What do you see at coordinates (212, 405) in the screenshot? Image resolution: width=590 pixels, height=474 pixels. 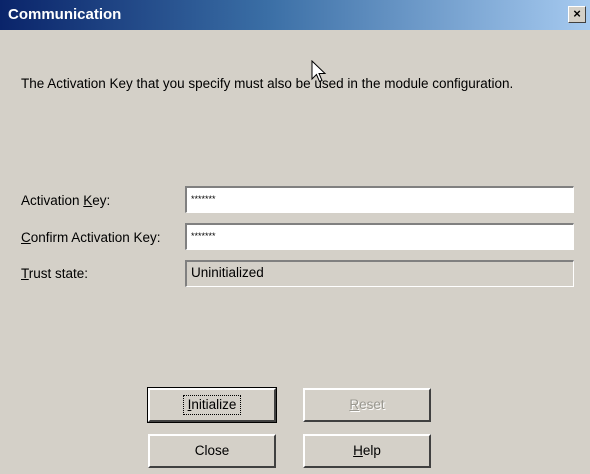 I see `initialize-button: Initialize` at bounding box center [212, 405].